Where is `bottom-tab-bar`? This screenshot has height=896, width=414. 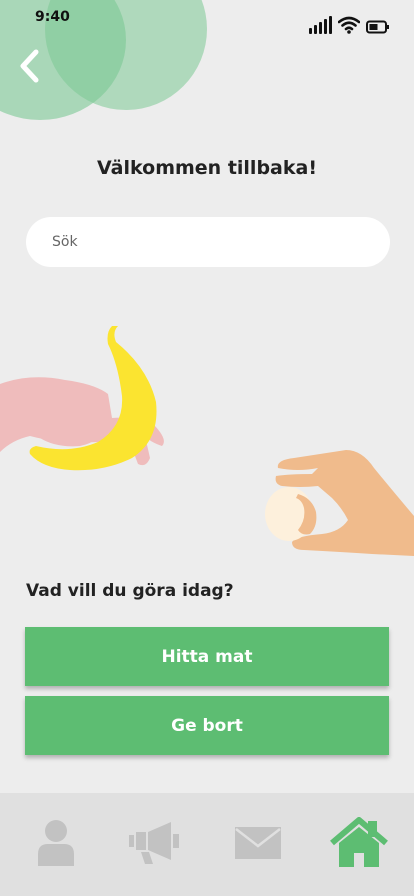
bottom-tab-bar is located at coordinates (207, 844).